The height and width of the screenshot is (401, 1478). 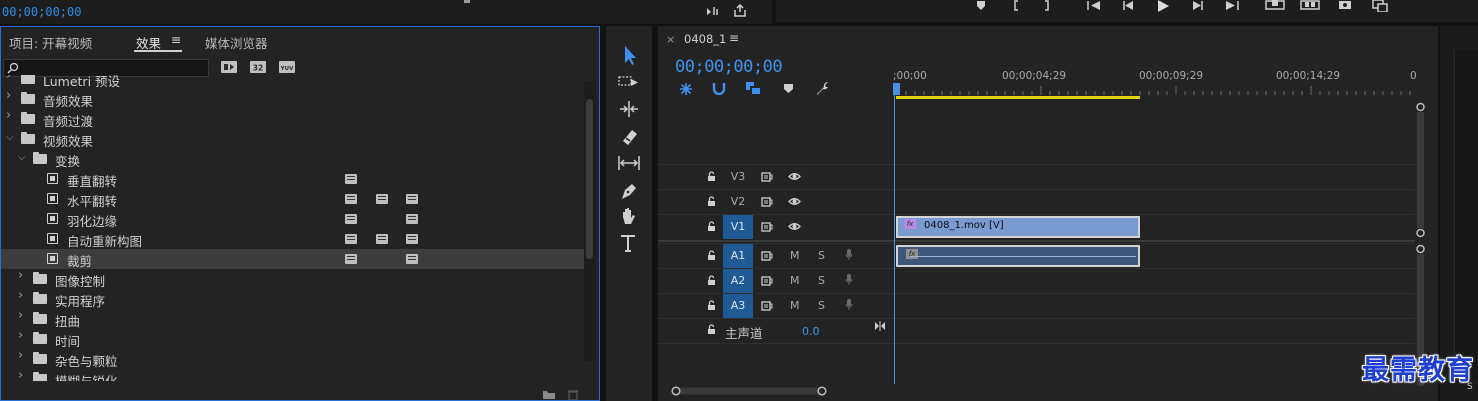 I want to click on go-to-end-icon, so click(x=880, y=326).